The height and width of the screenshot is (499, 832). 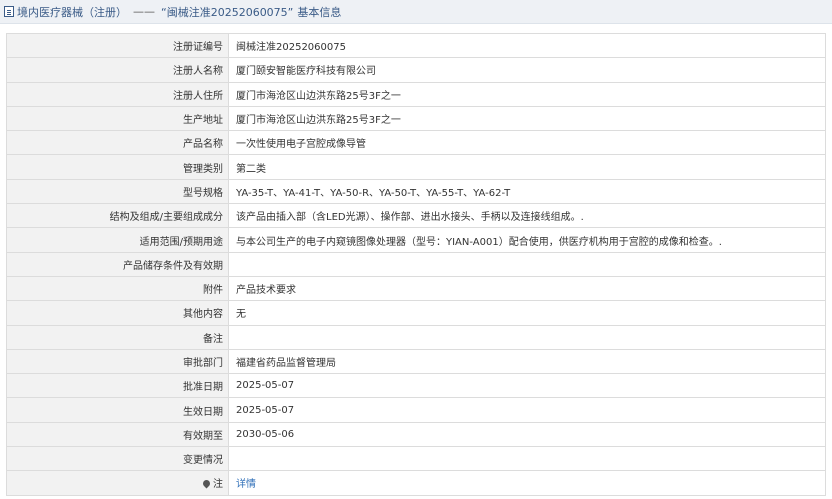 What do you see at coordinates (117, 459) in the screenshot?
I see `row-label: 变更情况` at bounding box center [117, 459].